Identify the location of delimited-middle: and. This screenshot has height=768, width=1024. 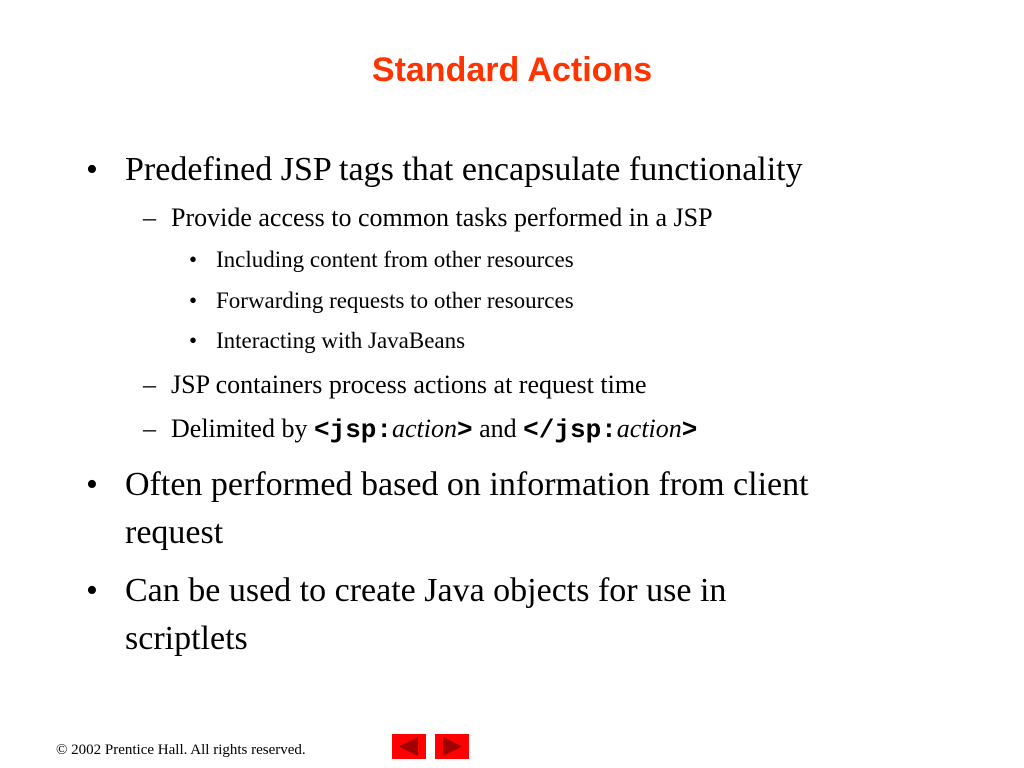
(498, 428).